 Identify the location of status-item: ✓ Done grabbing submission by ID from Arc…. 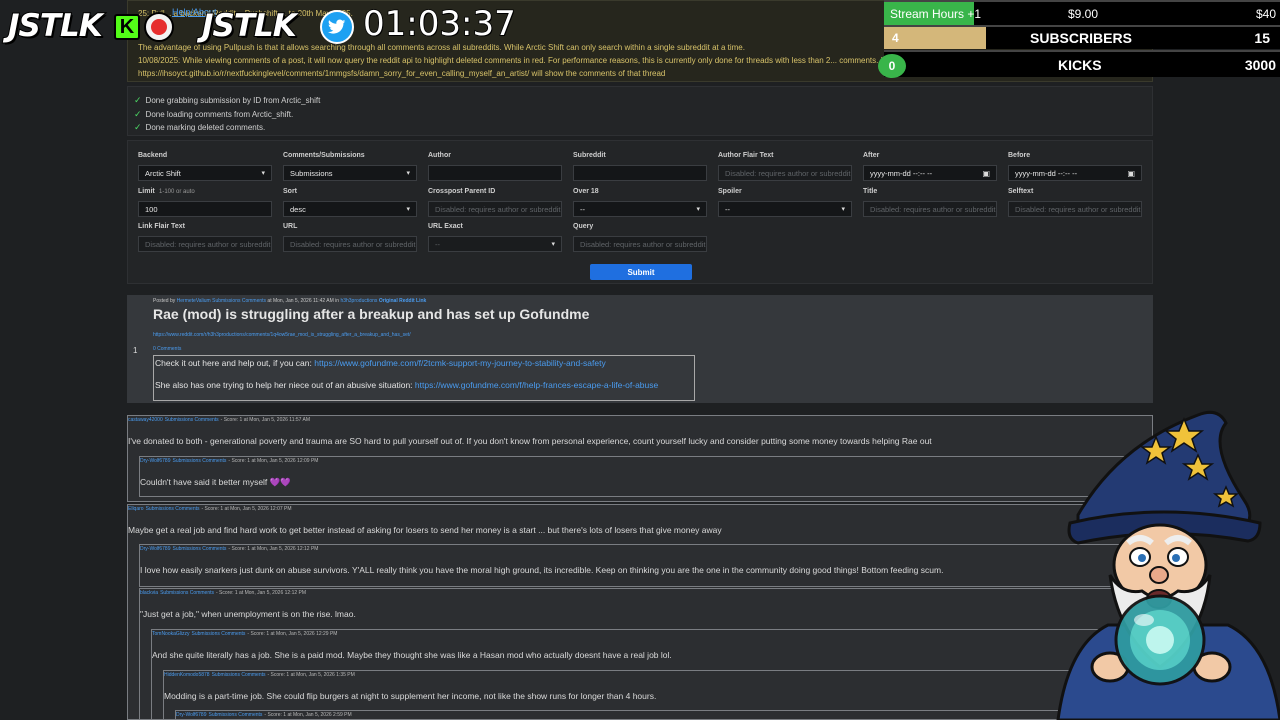
(227, 100).